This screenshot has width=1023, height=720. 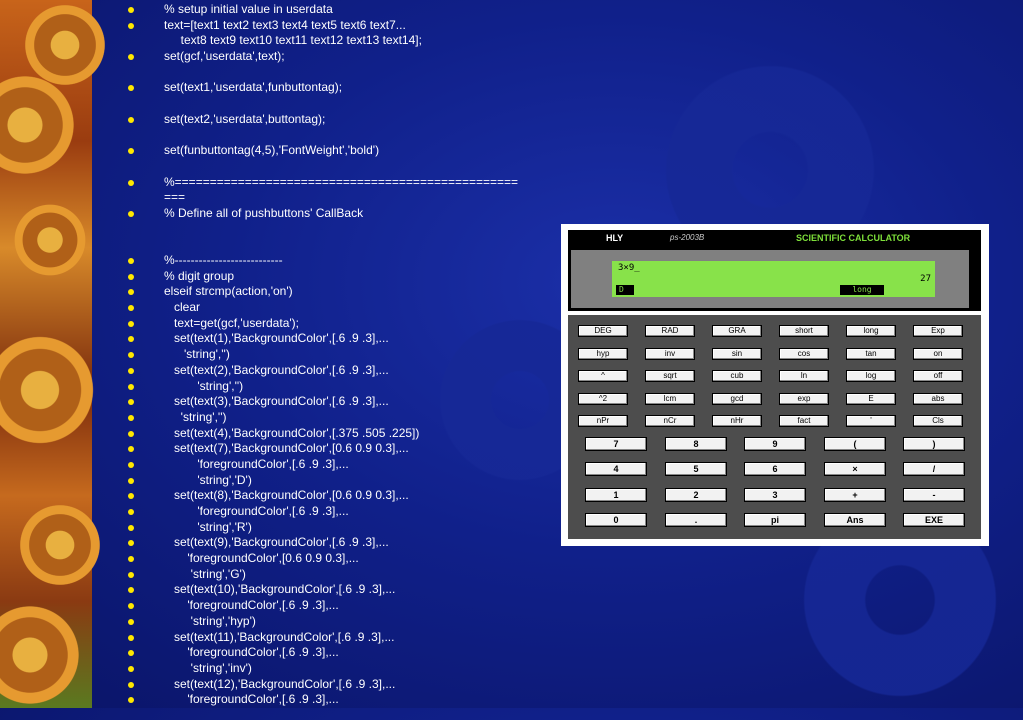 What do you see at coordinates (616, 519) in the screenshot?
I see `digit-key: 0` at bounding box center [616, 519].